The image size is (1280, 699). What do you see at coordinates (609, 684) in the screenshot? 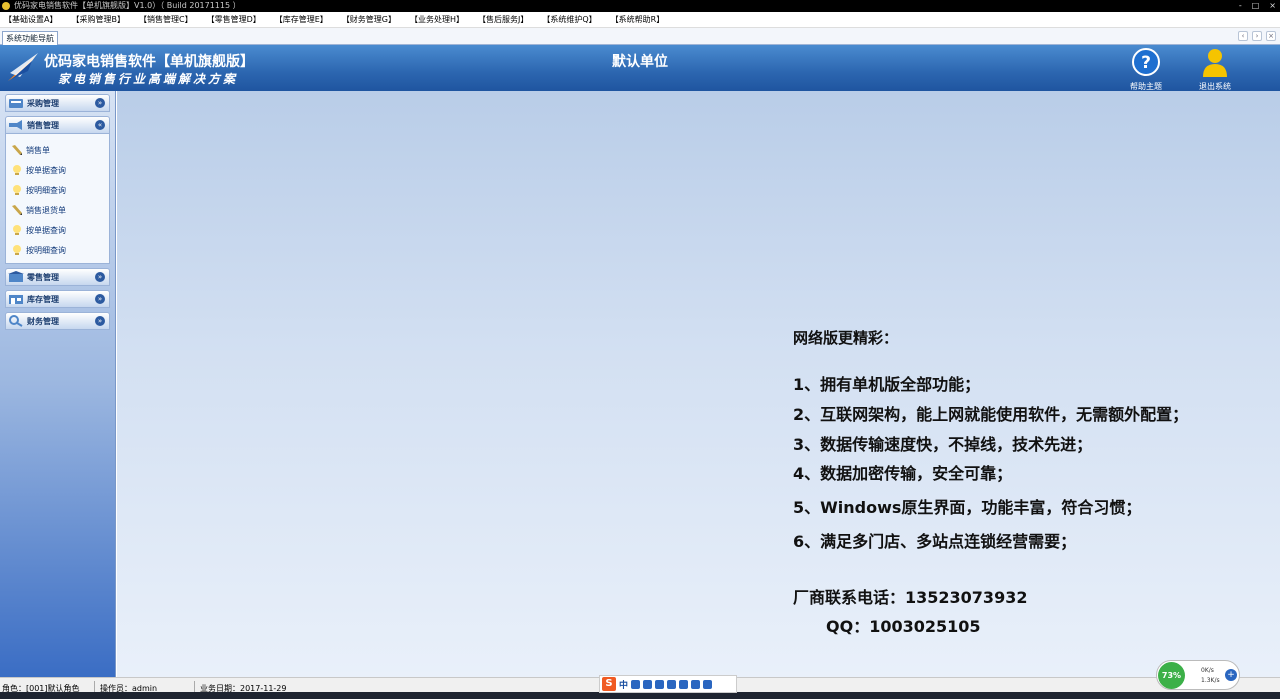
I see `sogou-ime-icon: S` at bounding box center [609, 684].